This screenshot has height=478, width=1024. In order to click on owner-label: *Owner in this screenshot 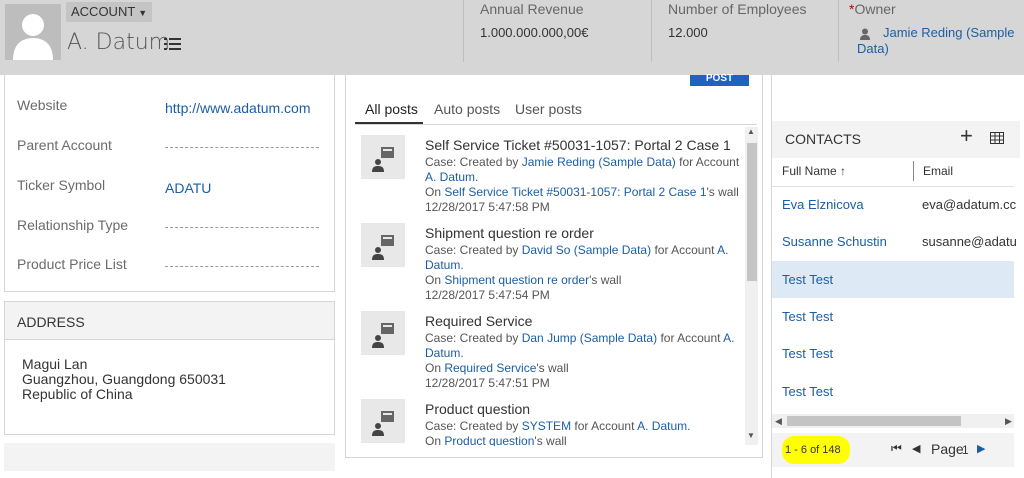, I will do `click(872, 9)`.